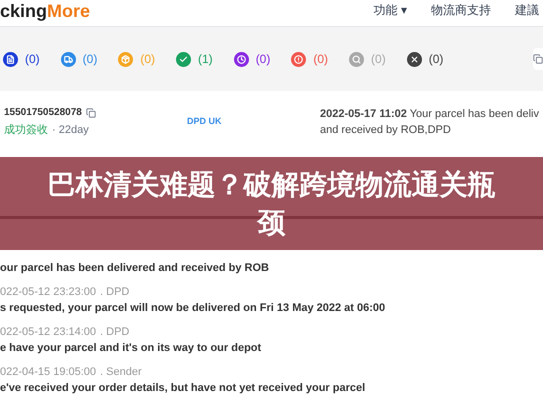 The image size is (543, 408). Describe the element at coordinates (271, 204) in the screenshot. I see `banner-title: 巴林清关难题？破解跨境物流通关瓶颈` at that location.